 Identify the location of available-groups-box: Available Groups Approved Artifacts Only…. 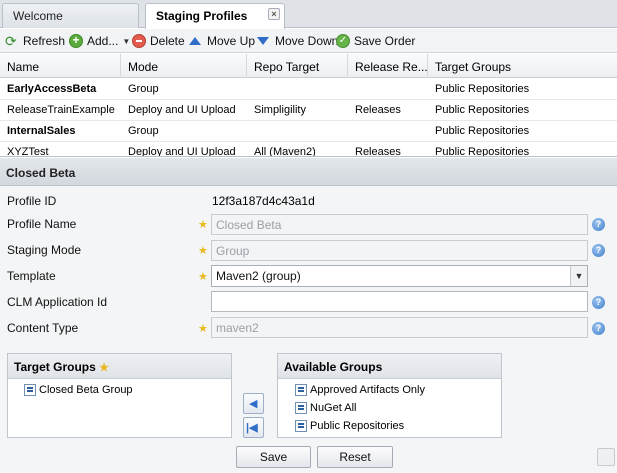
(389, 395).